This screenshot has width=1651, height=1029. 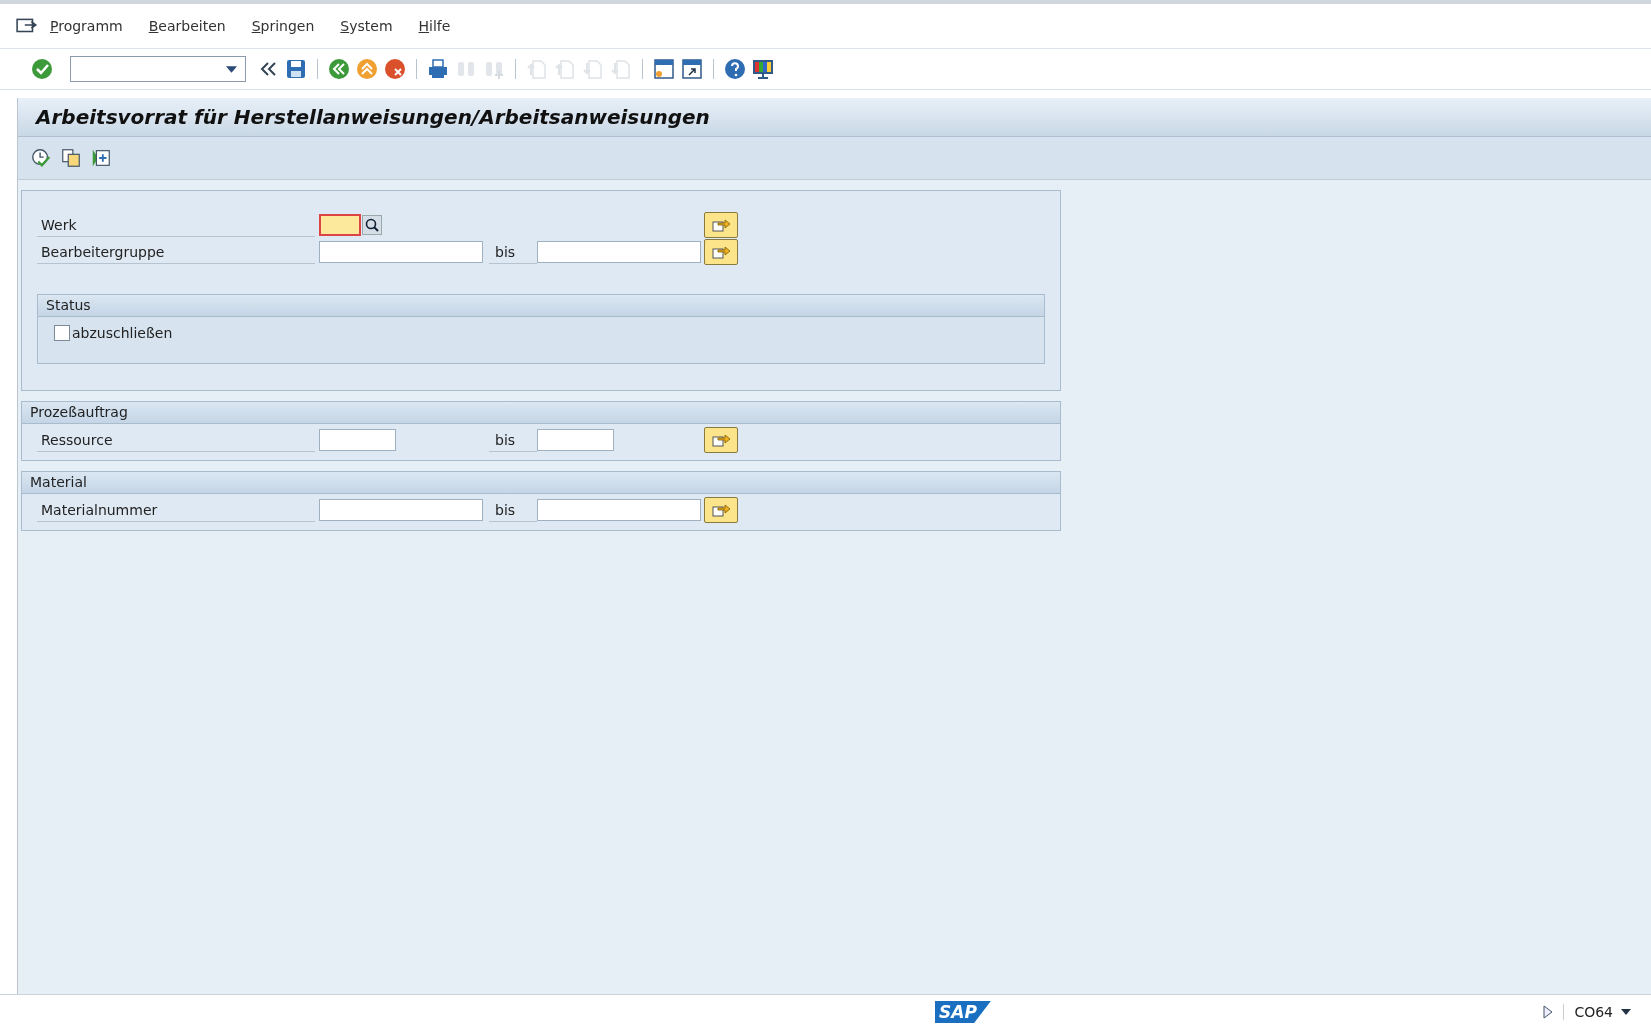 What do you see at coordinates (86, 26) in the screenshot?
I see `menu-item: Programm` at bounding box center [86, 26].